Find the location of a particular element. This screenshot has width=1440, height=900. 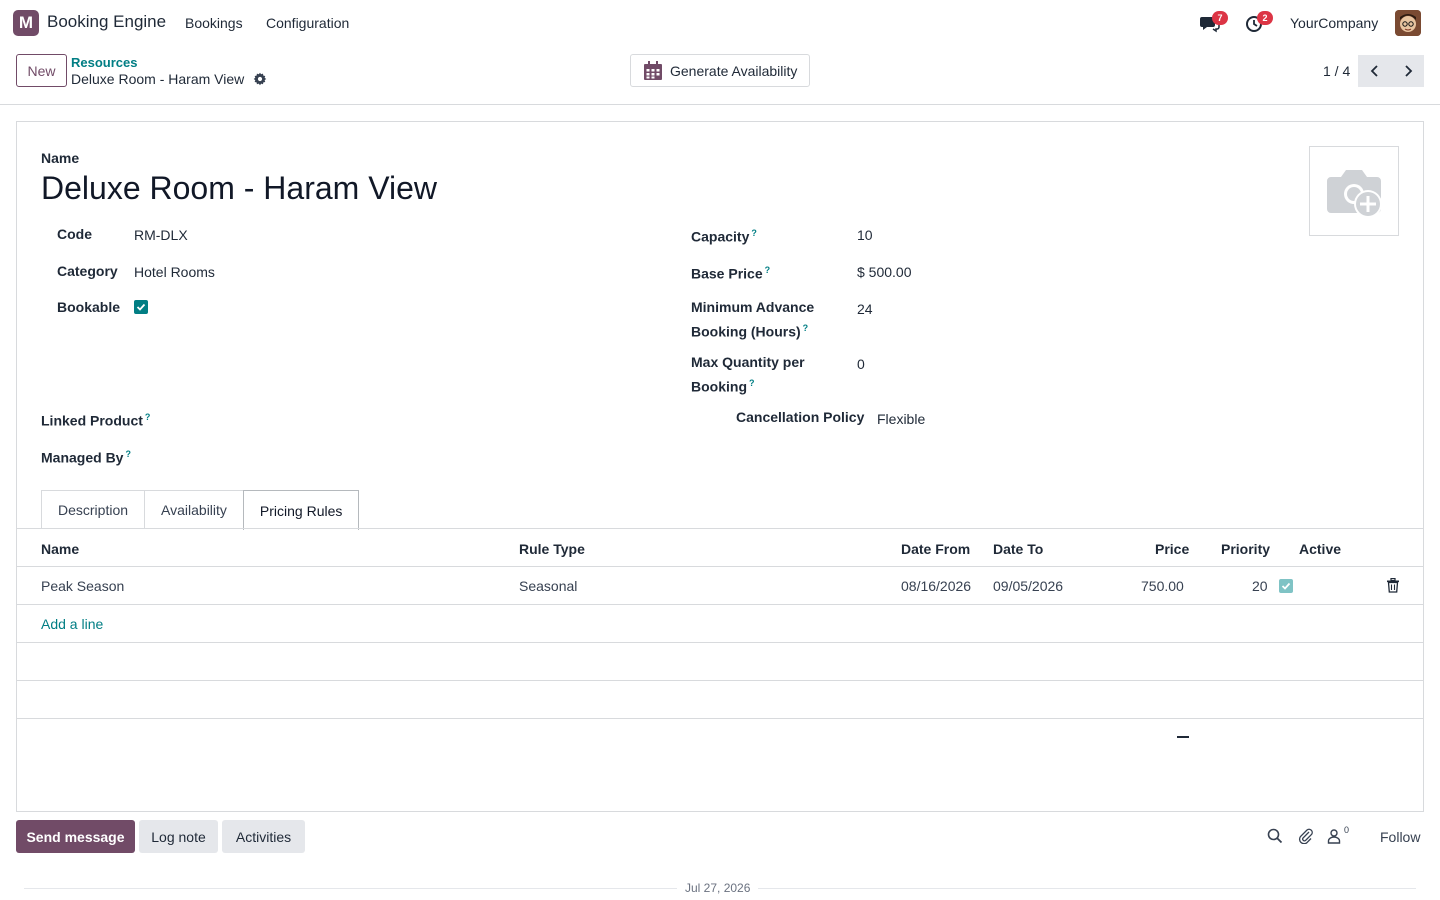

add-line-link: Add a line is located at coordinates (72, 624).